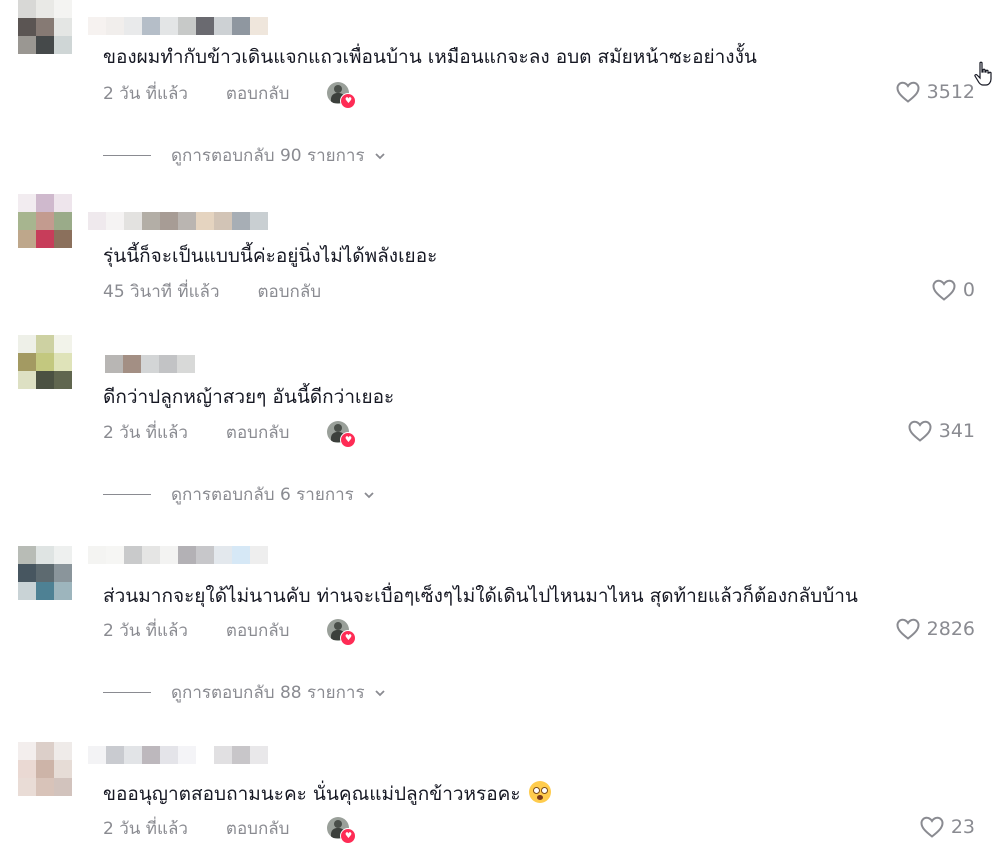 The height and width of the screenshot is (851, 999). What do you see at coordinates (983, 73) in the screenshot?
I see `hand-pointer-cursor-icon` at bounding box center [983, 73].